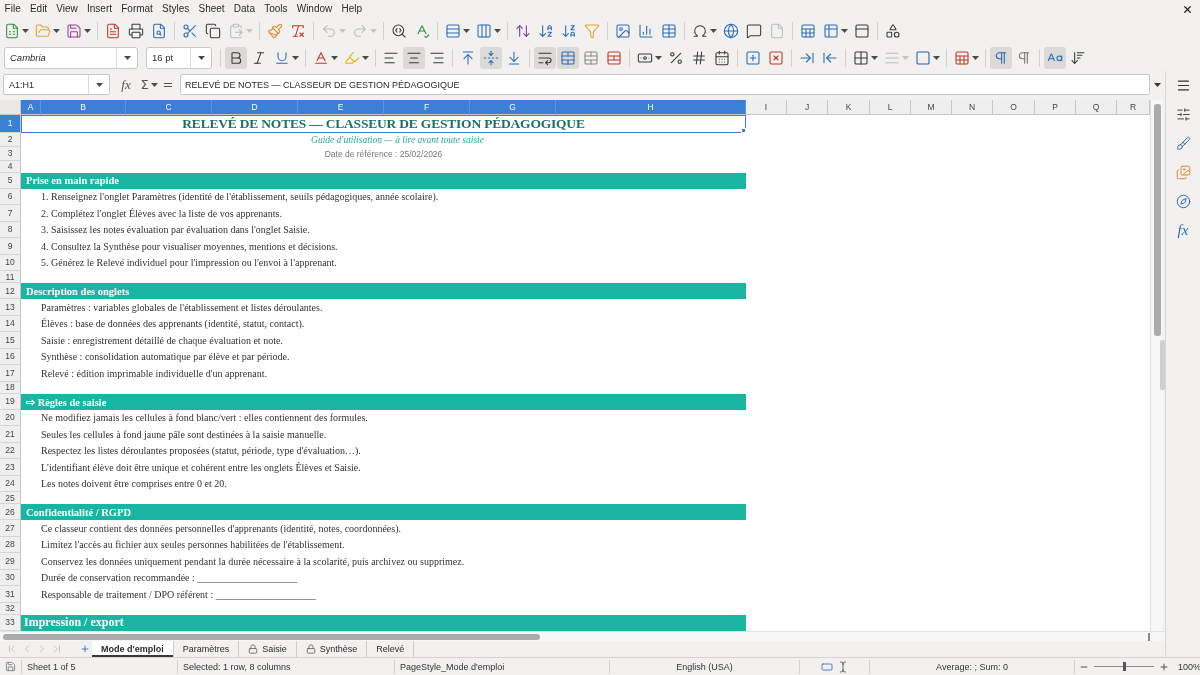  Describe the element at coordinates (10, 277) in the screenshot. I see `row-header: 11` at that location.